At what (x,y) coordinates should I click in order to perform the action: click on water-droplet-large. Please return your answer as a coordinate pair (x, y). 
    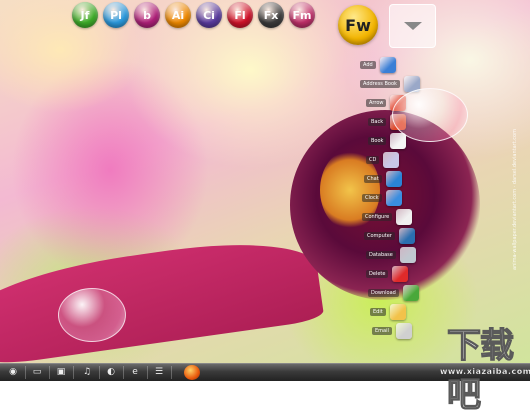
    Looking at the image, I should click on (430, 115).